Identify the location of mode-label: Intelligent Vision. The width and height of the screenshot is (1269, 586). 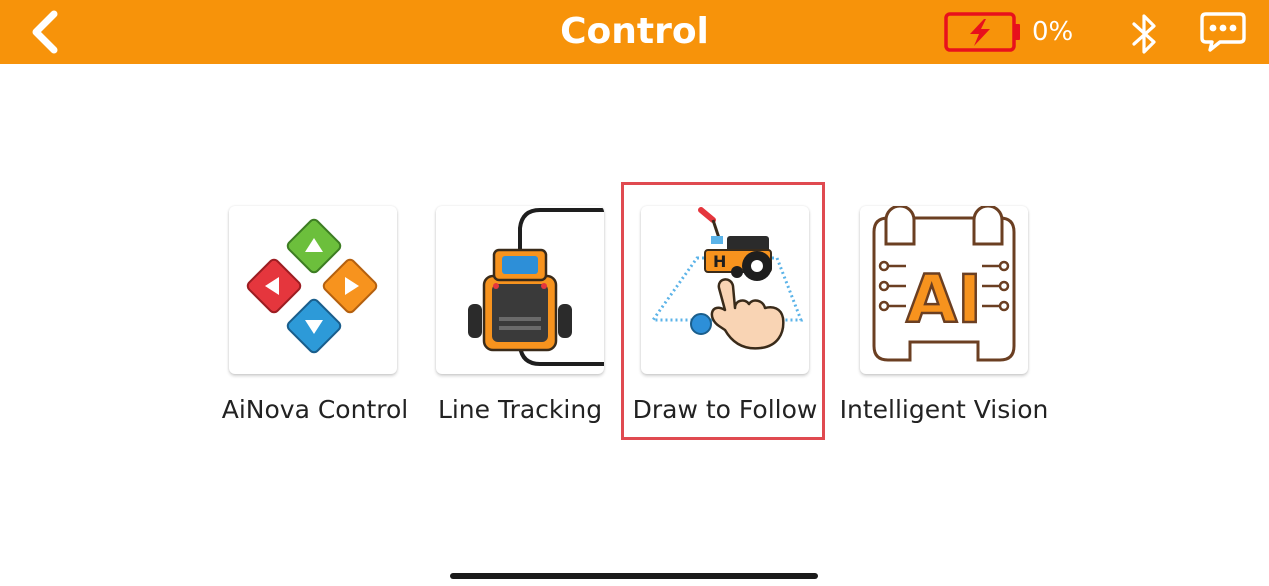
(944, 409).